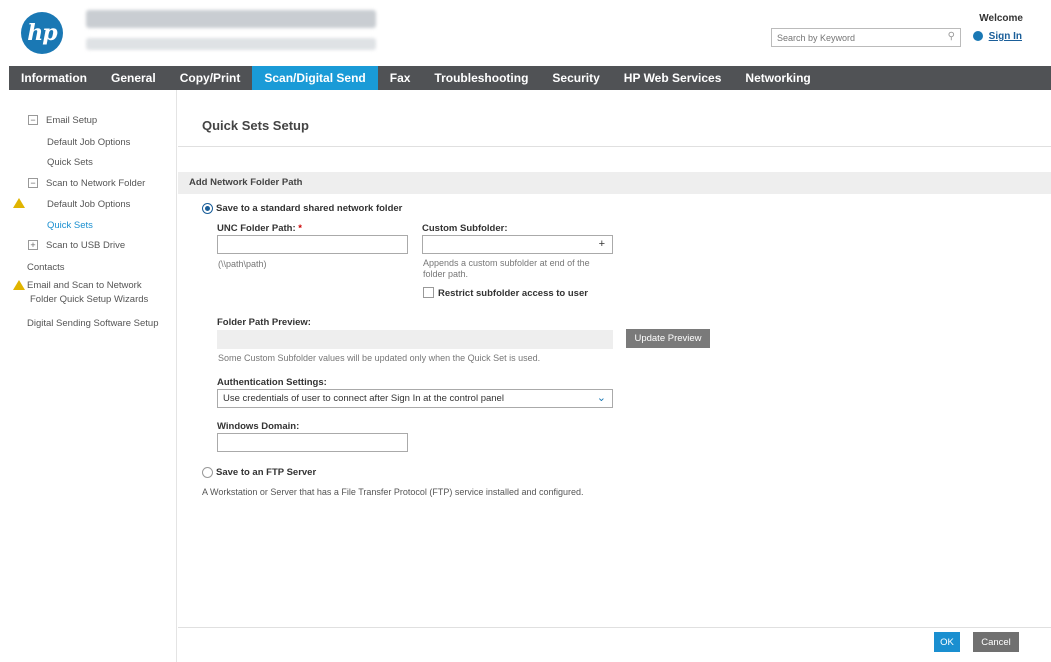 The image size is (1051, 662). Describe the element at coordinates (481, 78) in the screenshot. I see `tab-troubleshooting: Troubleshooting` at that location.